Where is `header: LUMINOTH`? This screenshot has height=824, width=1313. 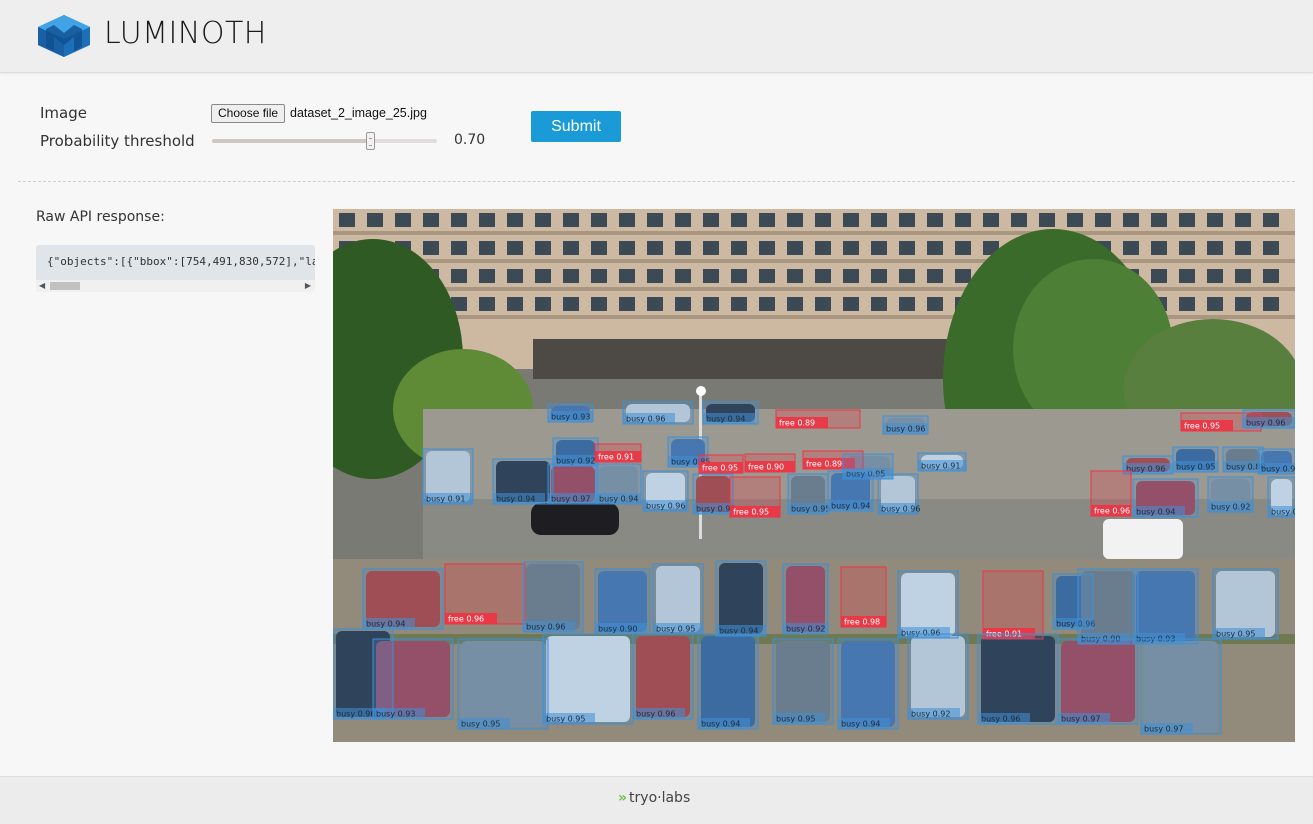
header: LUMINOTH is located at coordinates (656, 36).